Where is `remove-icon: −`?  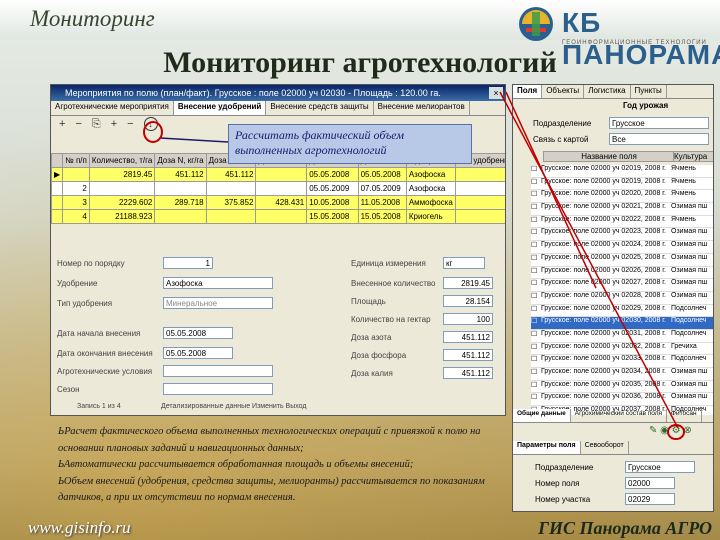 remove-icon: − is located at coordinates (130, 124).